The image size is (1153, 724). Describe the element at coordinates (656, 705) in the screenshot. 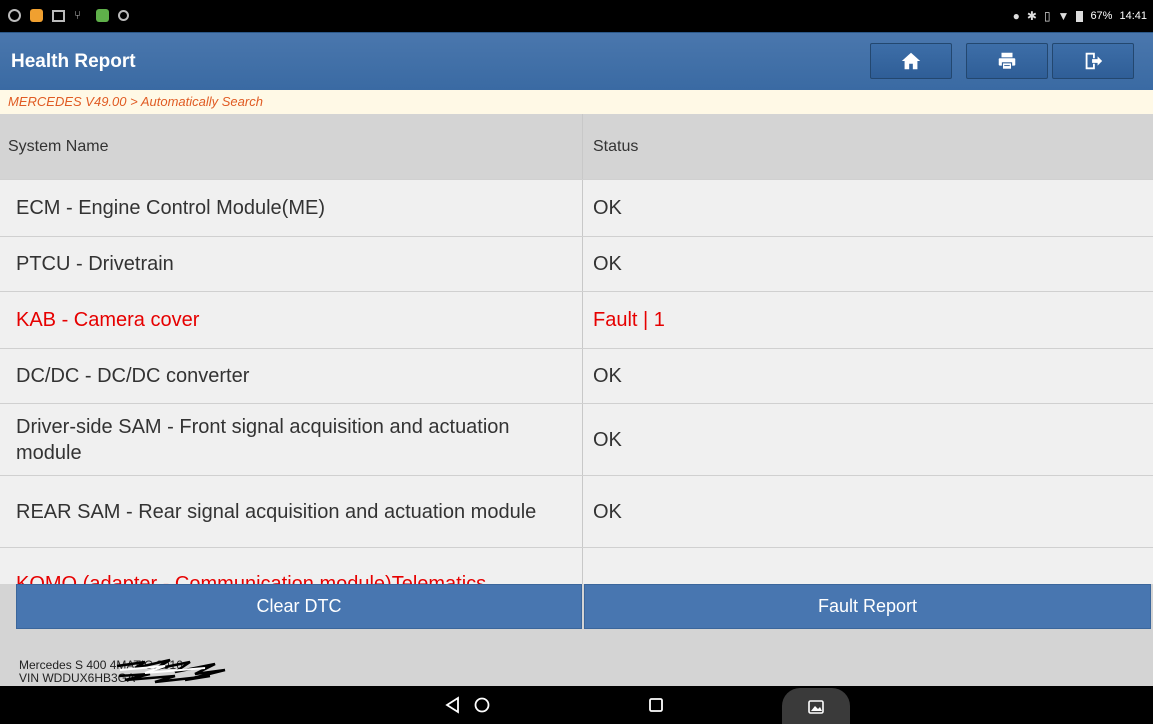

I see `recents-icon` at that location.